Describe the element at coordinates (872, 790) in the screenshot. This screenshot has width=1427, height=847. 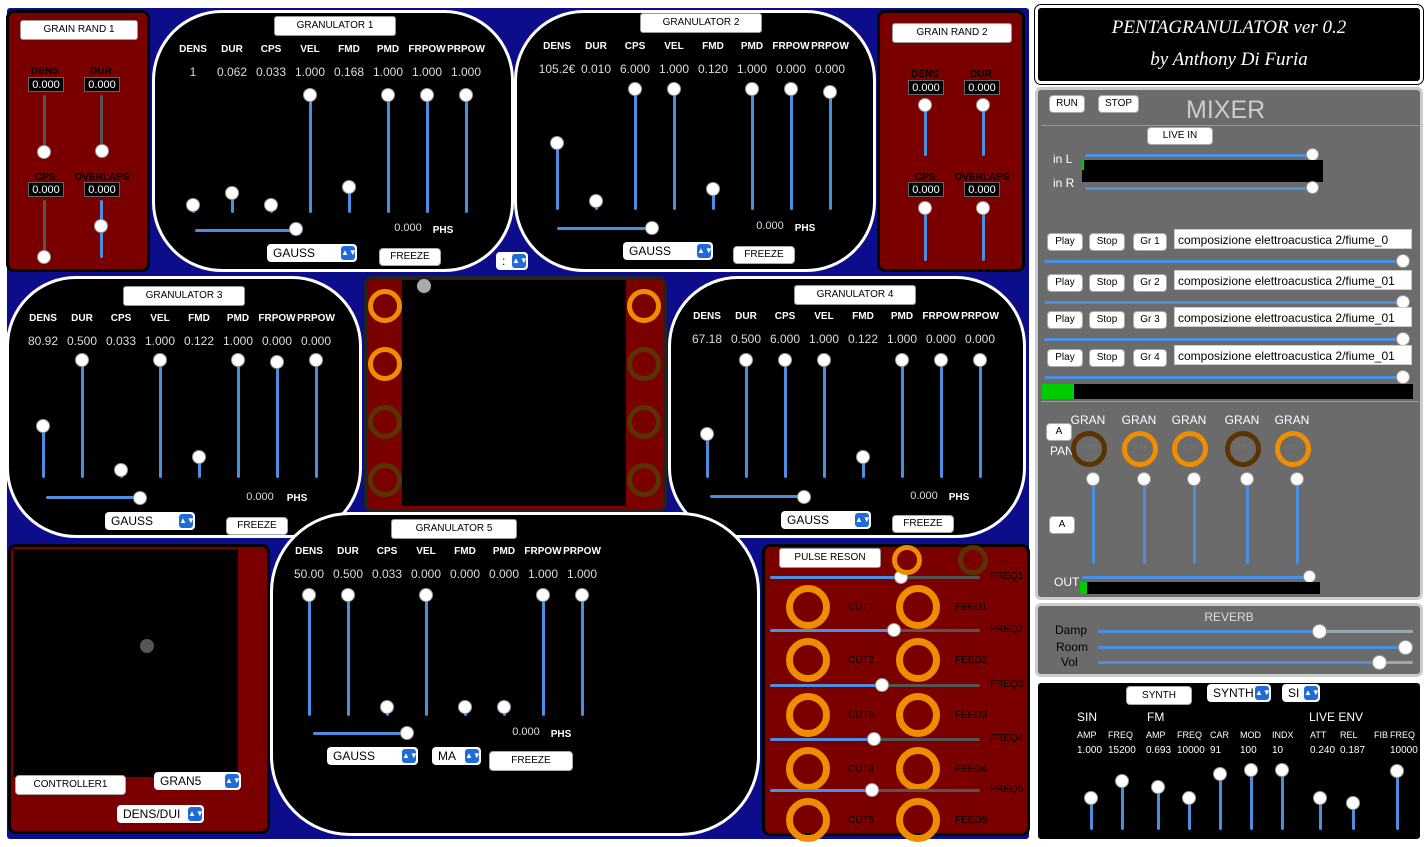
I see `pulse-freq5-knob` at that location.